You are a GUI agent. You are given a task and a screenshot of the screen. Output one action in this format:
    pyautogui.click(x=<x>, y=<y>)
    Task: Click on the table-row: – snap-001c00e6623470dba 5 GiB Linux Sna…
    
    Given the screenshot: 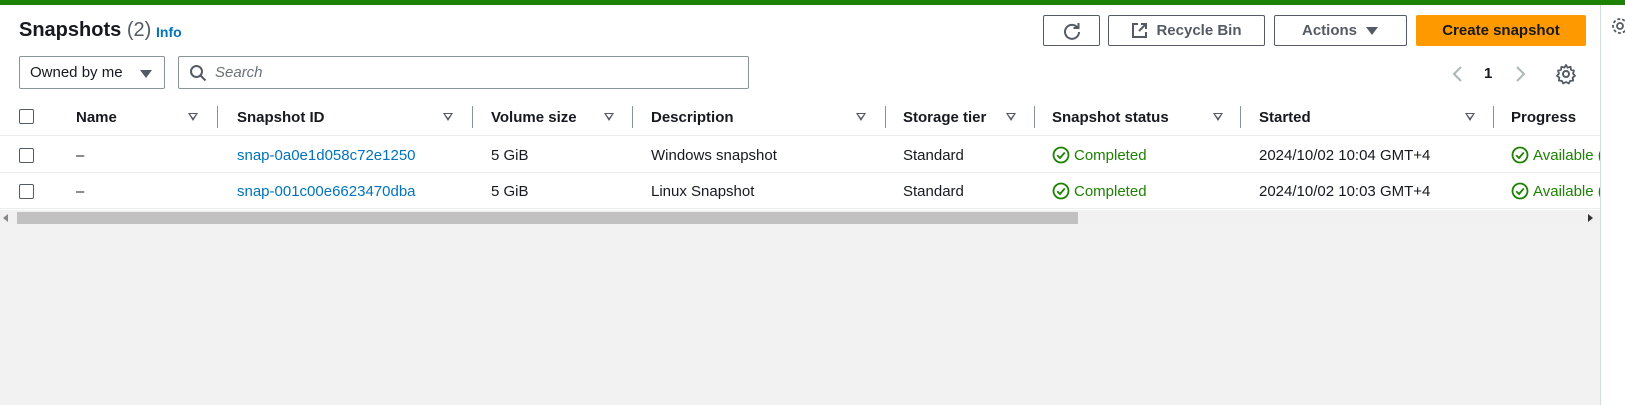 What is the action you would take?
    pyautogui.click(x=800, y=191)
    